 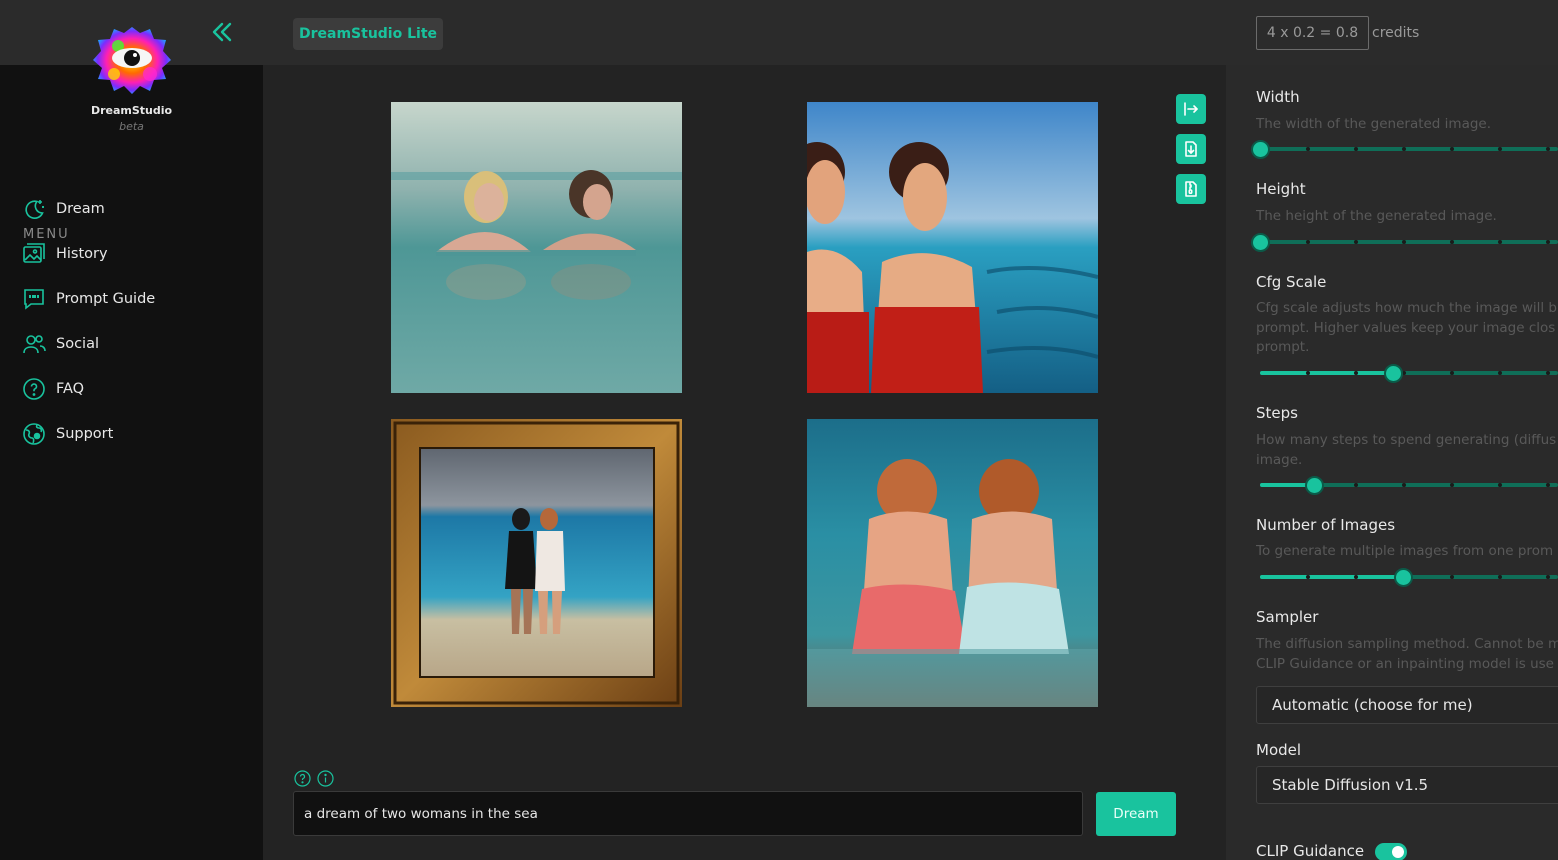 I want to click on sidebar-item-faq: FAQ, so click(x=53, y=389).